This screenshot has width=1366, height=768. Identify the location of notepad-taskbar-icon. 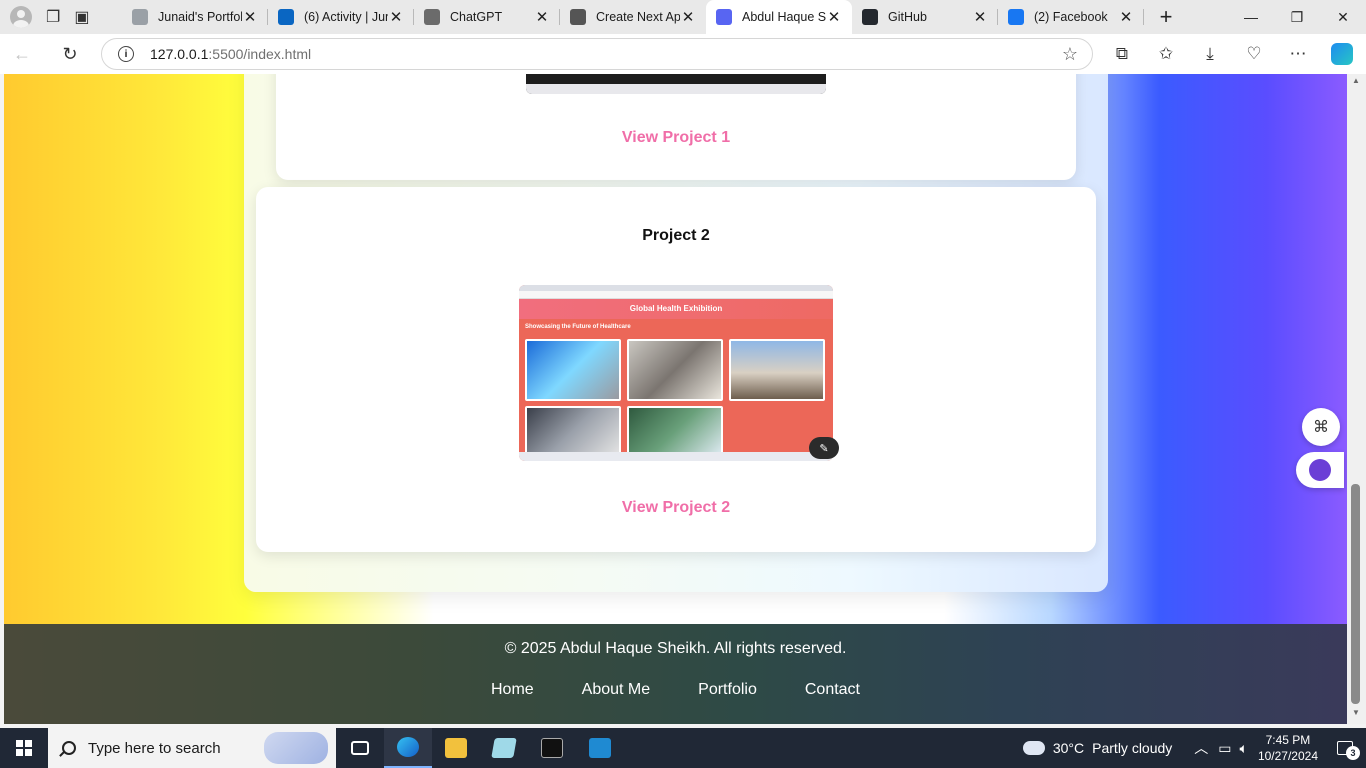
(504, 748).